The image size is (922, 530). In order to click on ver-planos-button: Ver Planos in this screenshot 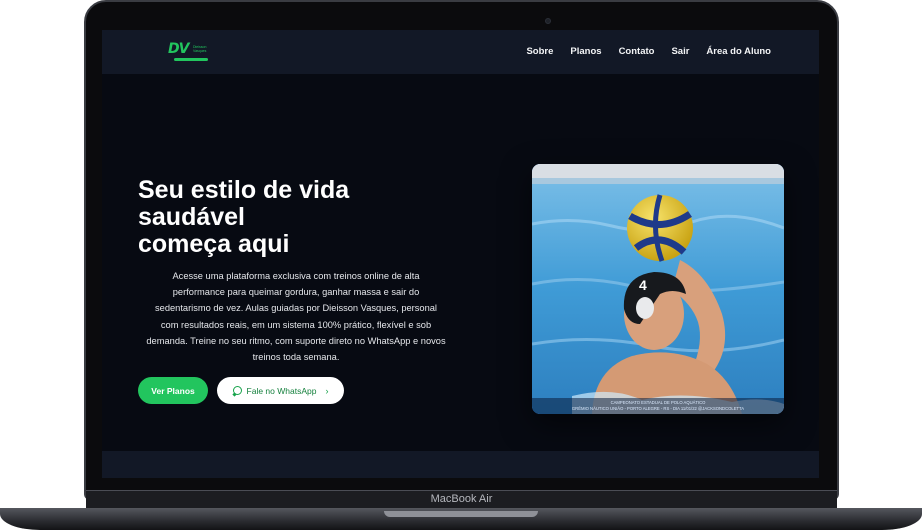, I will do `click(173, 390)`.